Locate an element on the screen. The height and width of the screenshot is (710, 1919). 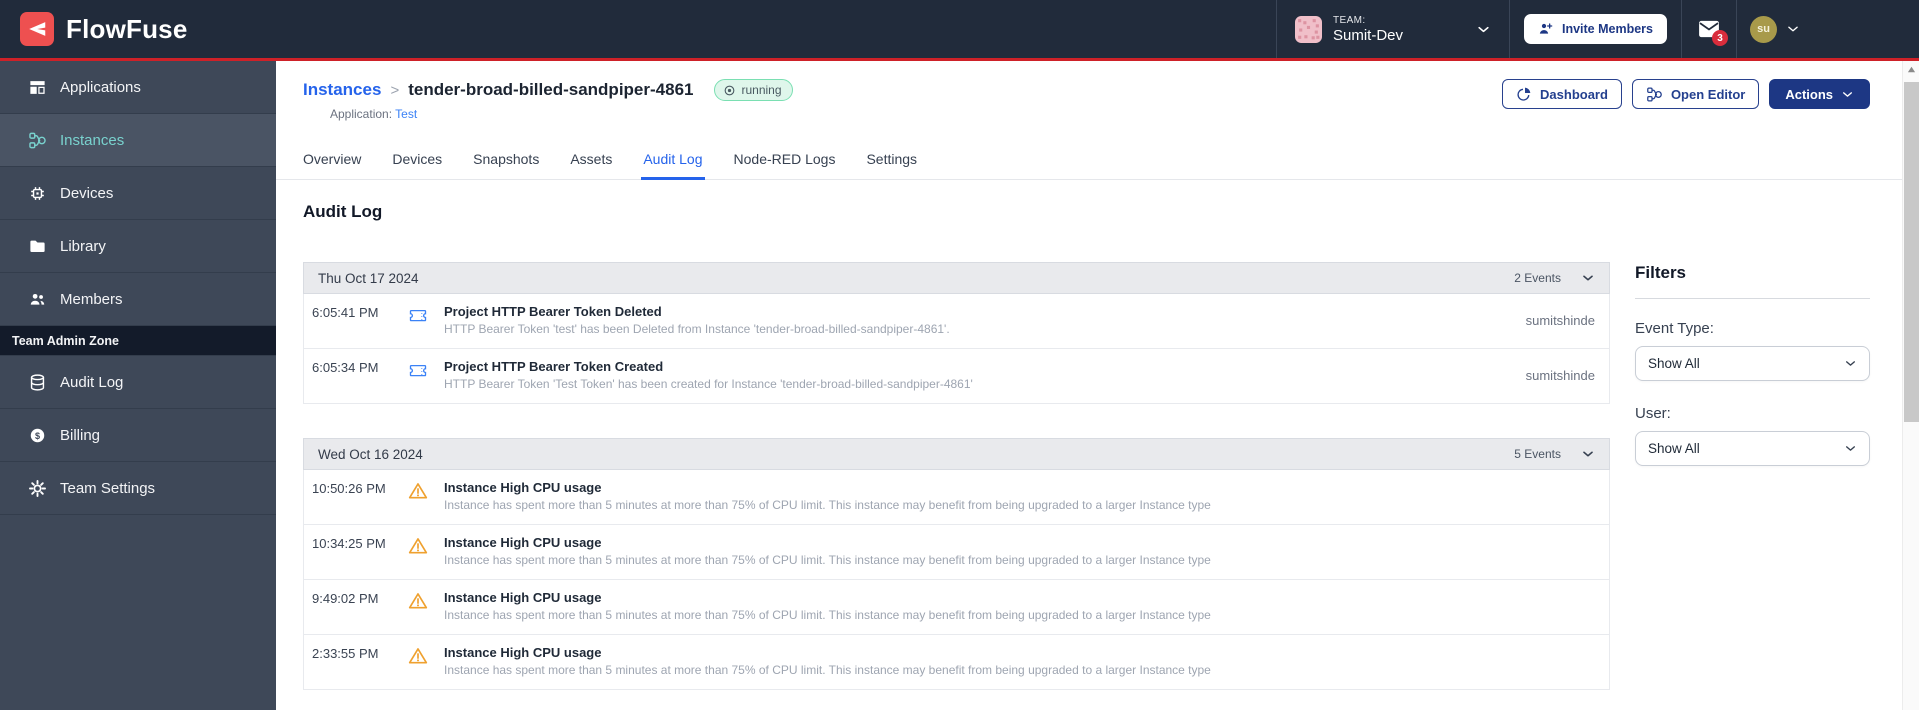
devices-icon is located at coordinates (37, 193).